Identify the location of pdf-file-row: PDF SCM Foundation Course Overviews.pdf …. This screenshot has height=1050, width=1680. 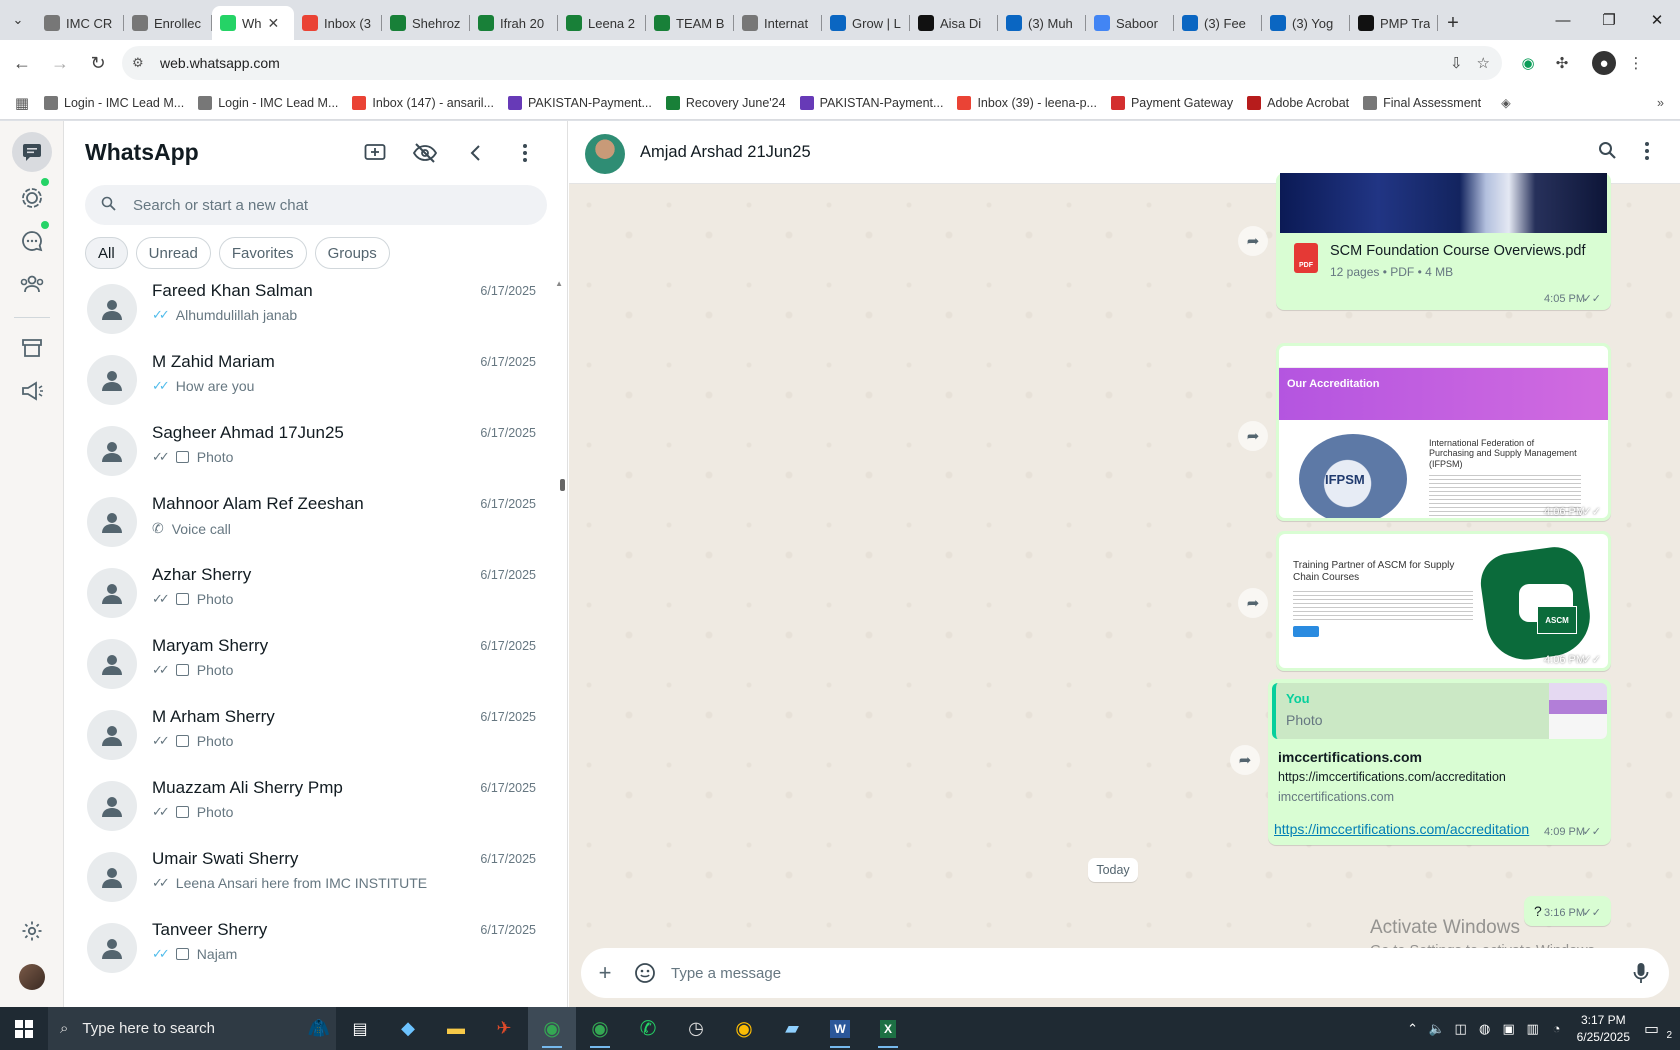
(1439, 261).